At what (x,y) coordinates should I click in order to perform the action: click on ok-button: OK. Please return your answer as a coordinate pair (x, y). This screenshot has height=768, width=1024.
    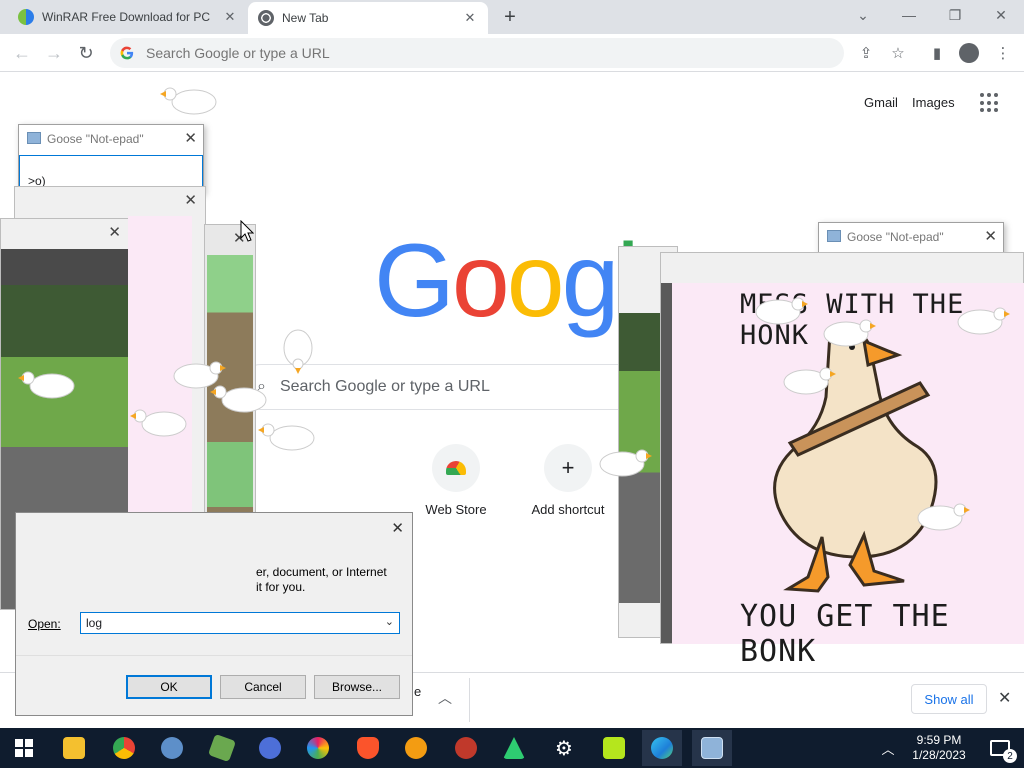
    Looking at the image, I should click on (169, 687).